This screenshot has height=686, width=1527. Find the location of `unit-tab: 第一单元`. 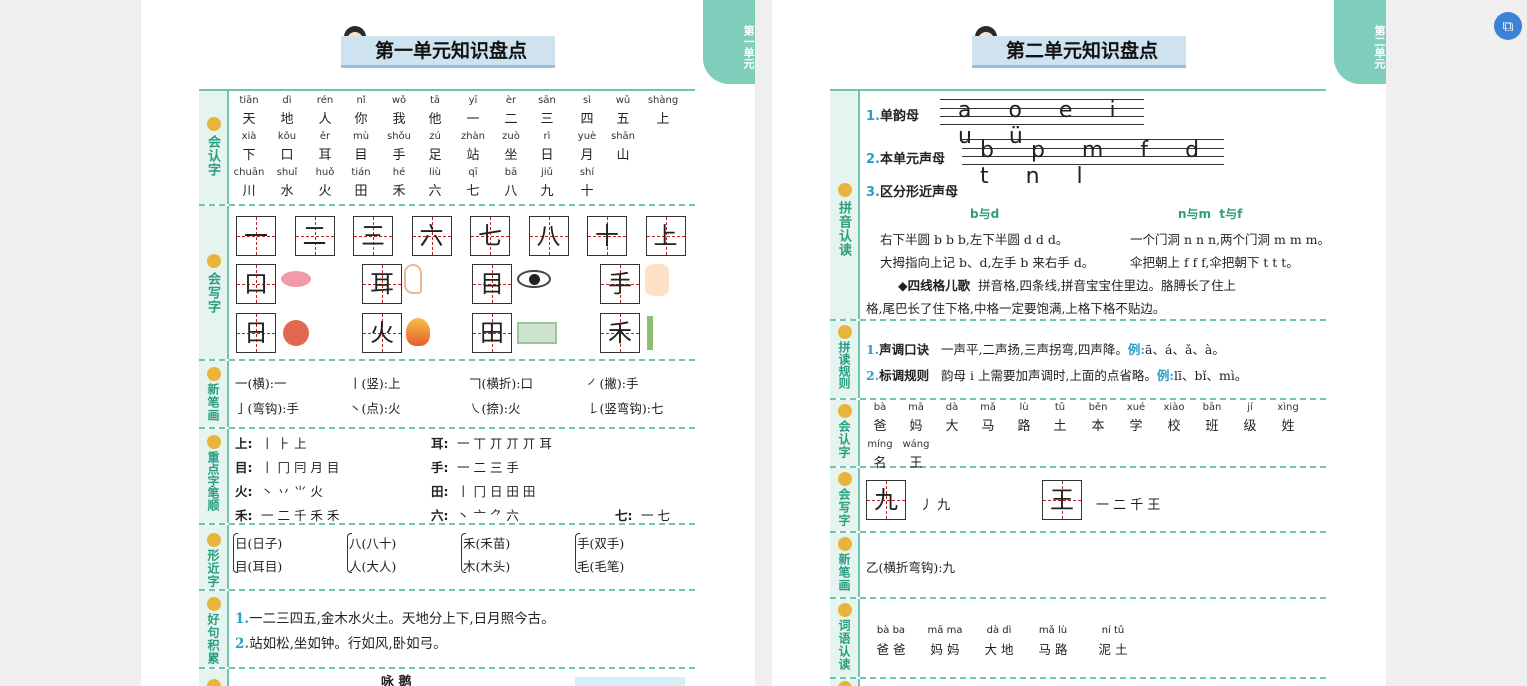

unit-tab: 第一单元 is located at coordinates (729, 42).